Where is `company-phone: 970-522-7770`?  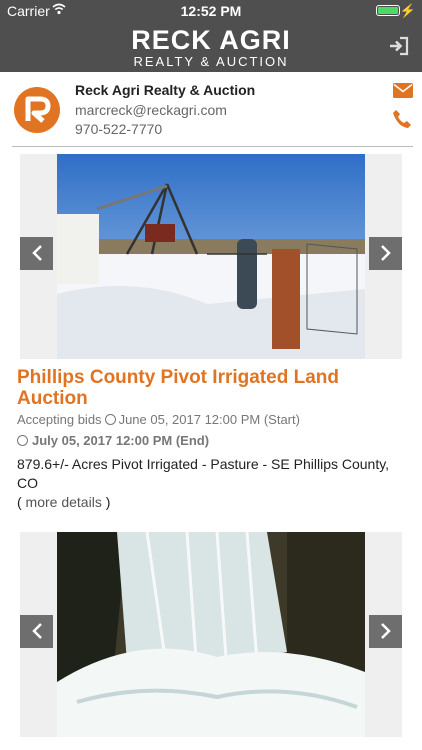 company-phone: 970-522-7770 is located at coordinates (118, 129).